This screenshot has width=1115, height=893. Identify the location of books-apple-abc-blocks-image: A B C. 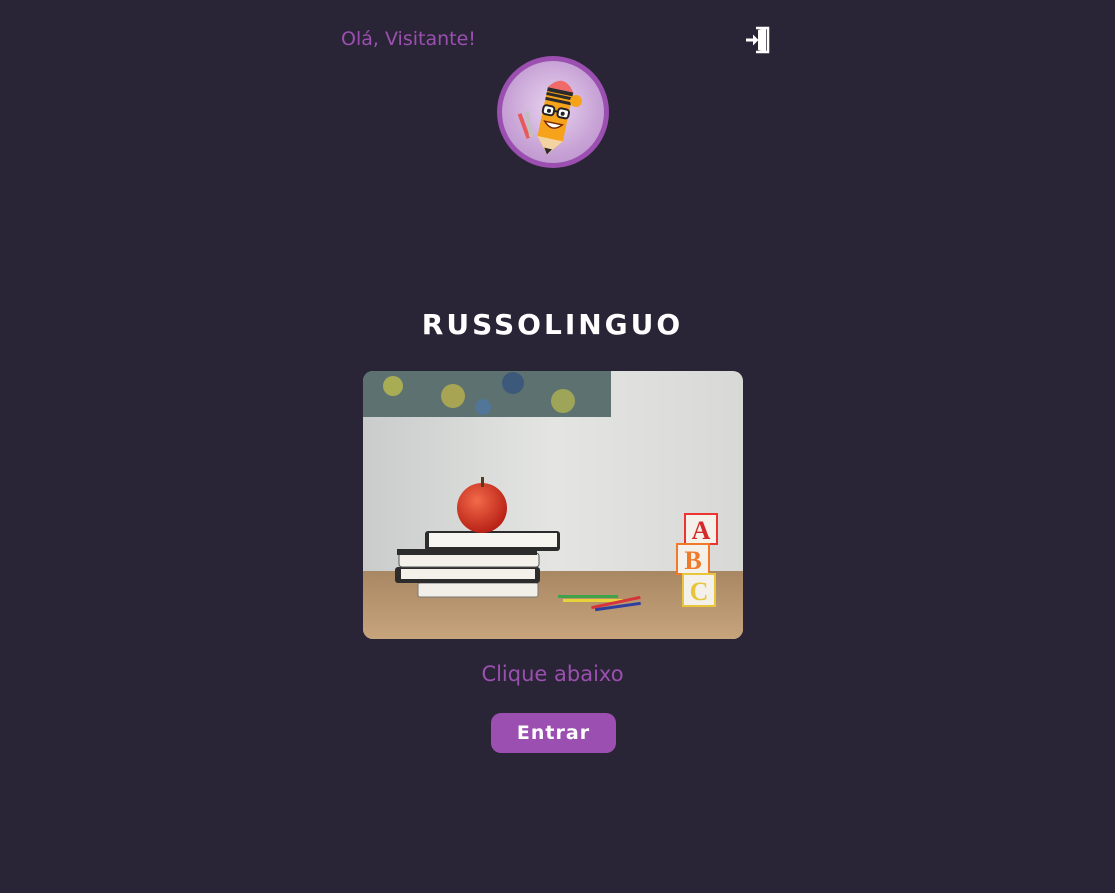
(553, 505).